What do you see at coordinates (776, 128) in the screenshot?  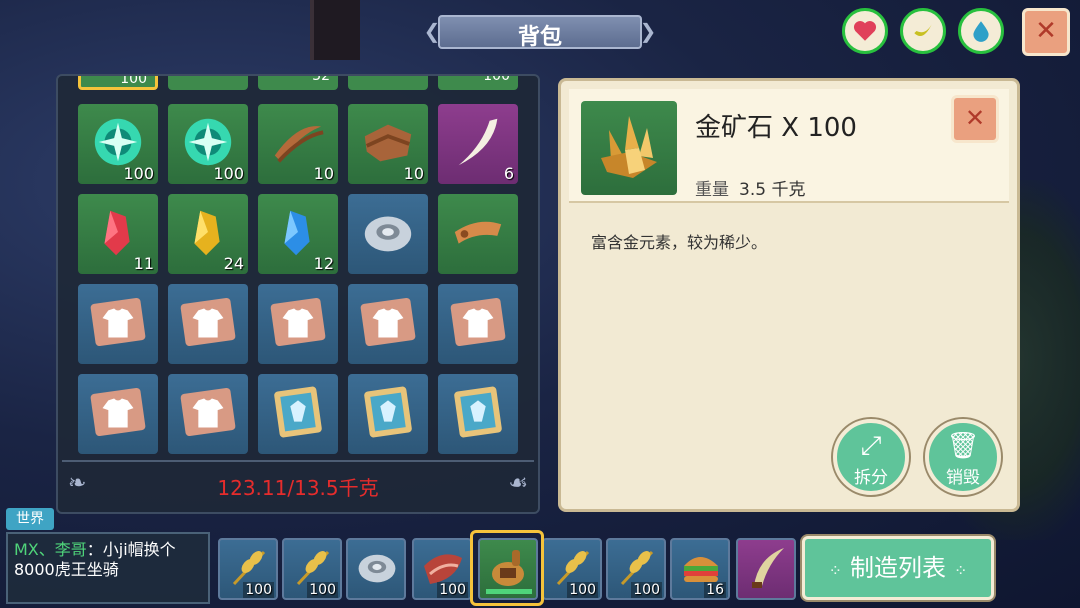 I see `item-name: 金矿石 X 100` at bounding box center [776, 128].